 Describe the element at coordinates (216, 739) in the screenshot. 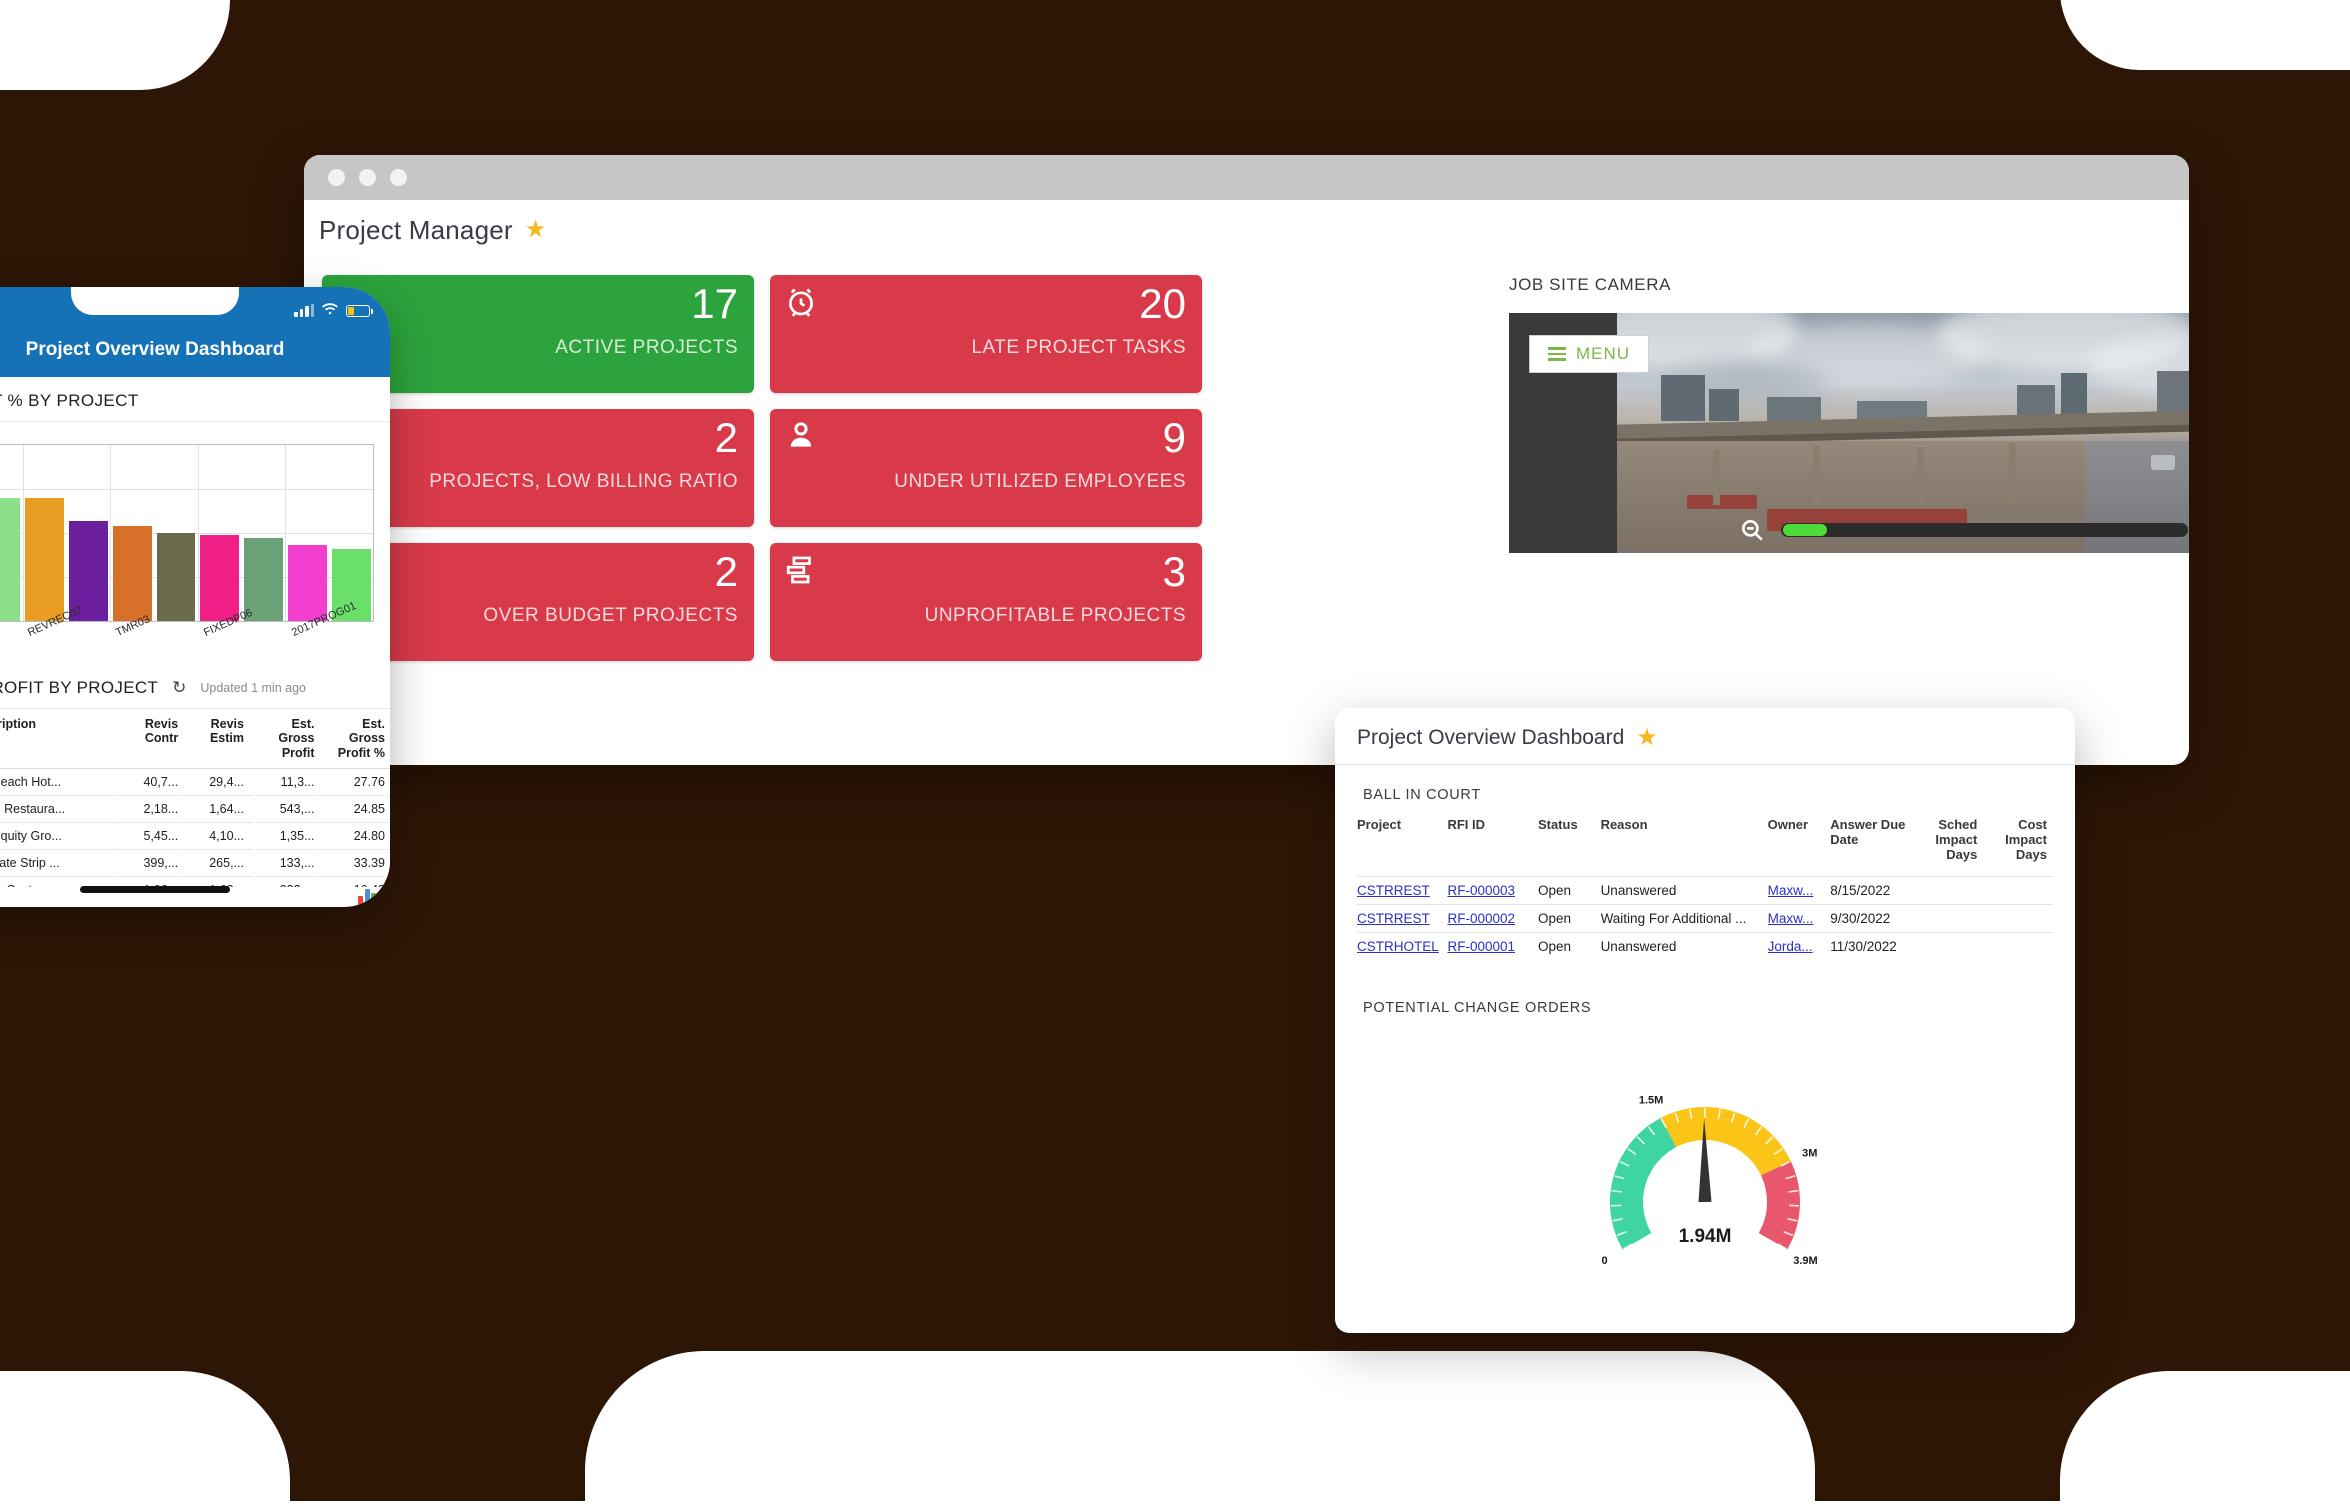

I see `column-header-revised-estimate: Revis Estim` at that location.